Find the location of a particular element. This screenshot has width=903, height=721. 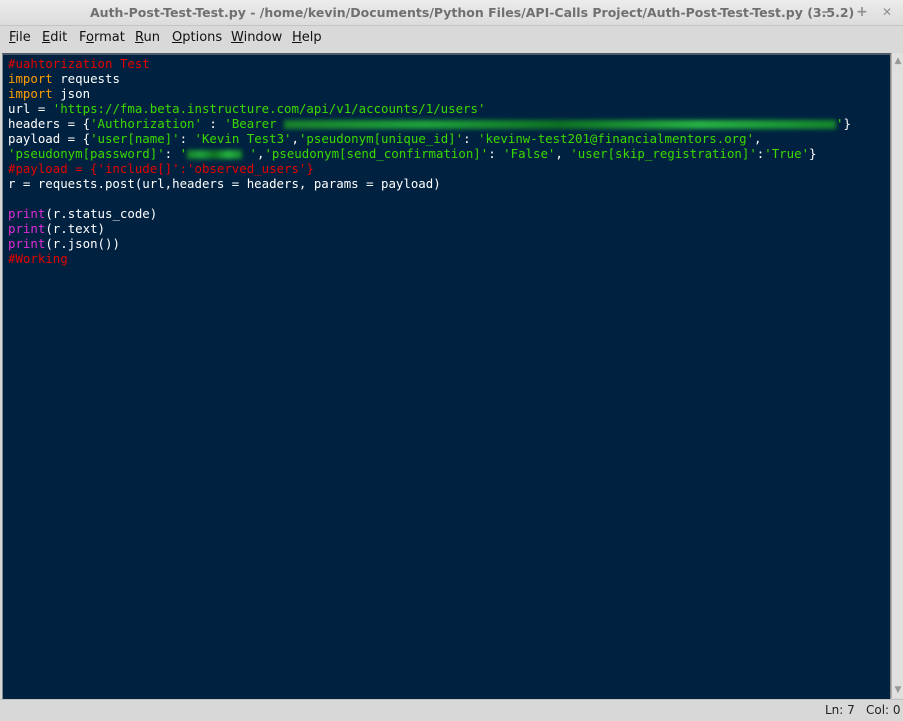

menu-format-label: rmat is located at coordinates (109, 37).